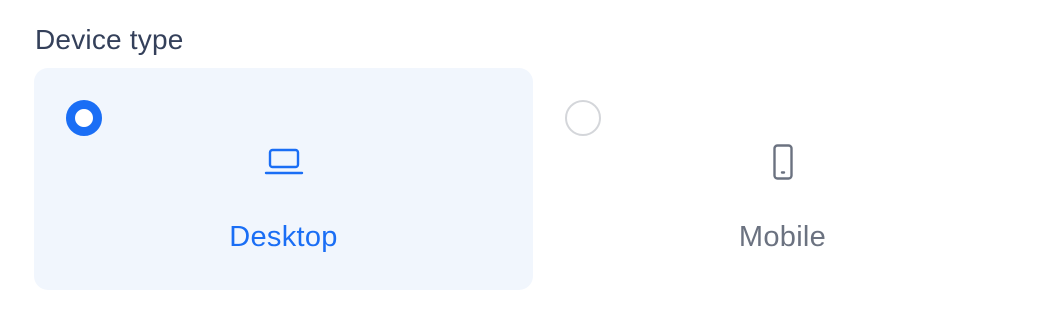 The height and width of the screenshot is (320, 1048). I want to click on mobile-option-label: Mobile, so click(782, 237).